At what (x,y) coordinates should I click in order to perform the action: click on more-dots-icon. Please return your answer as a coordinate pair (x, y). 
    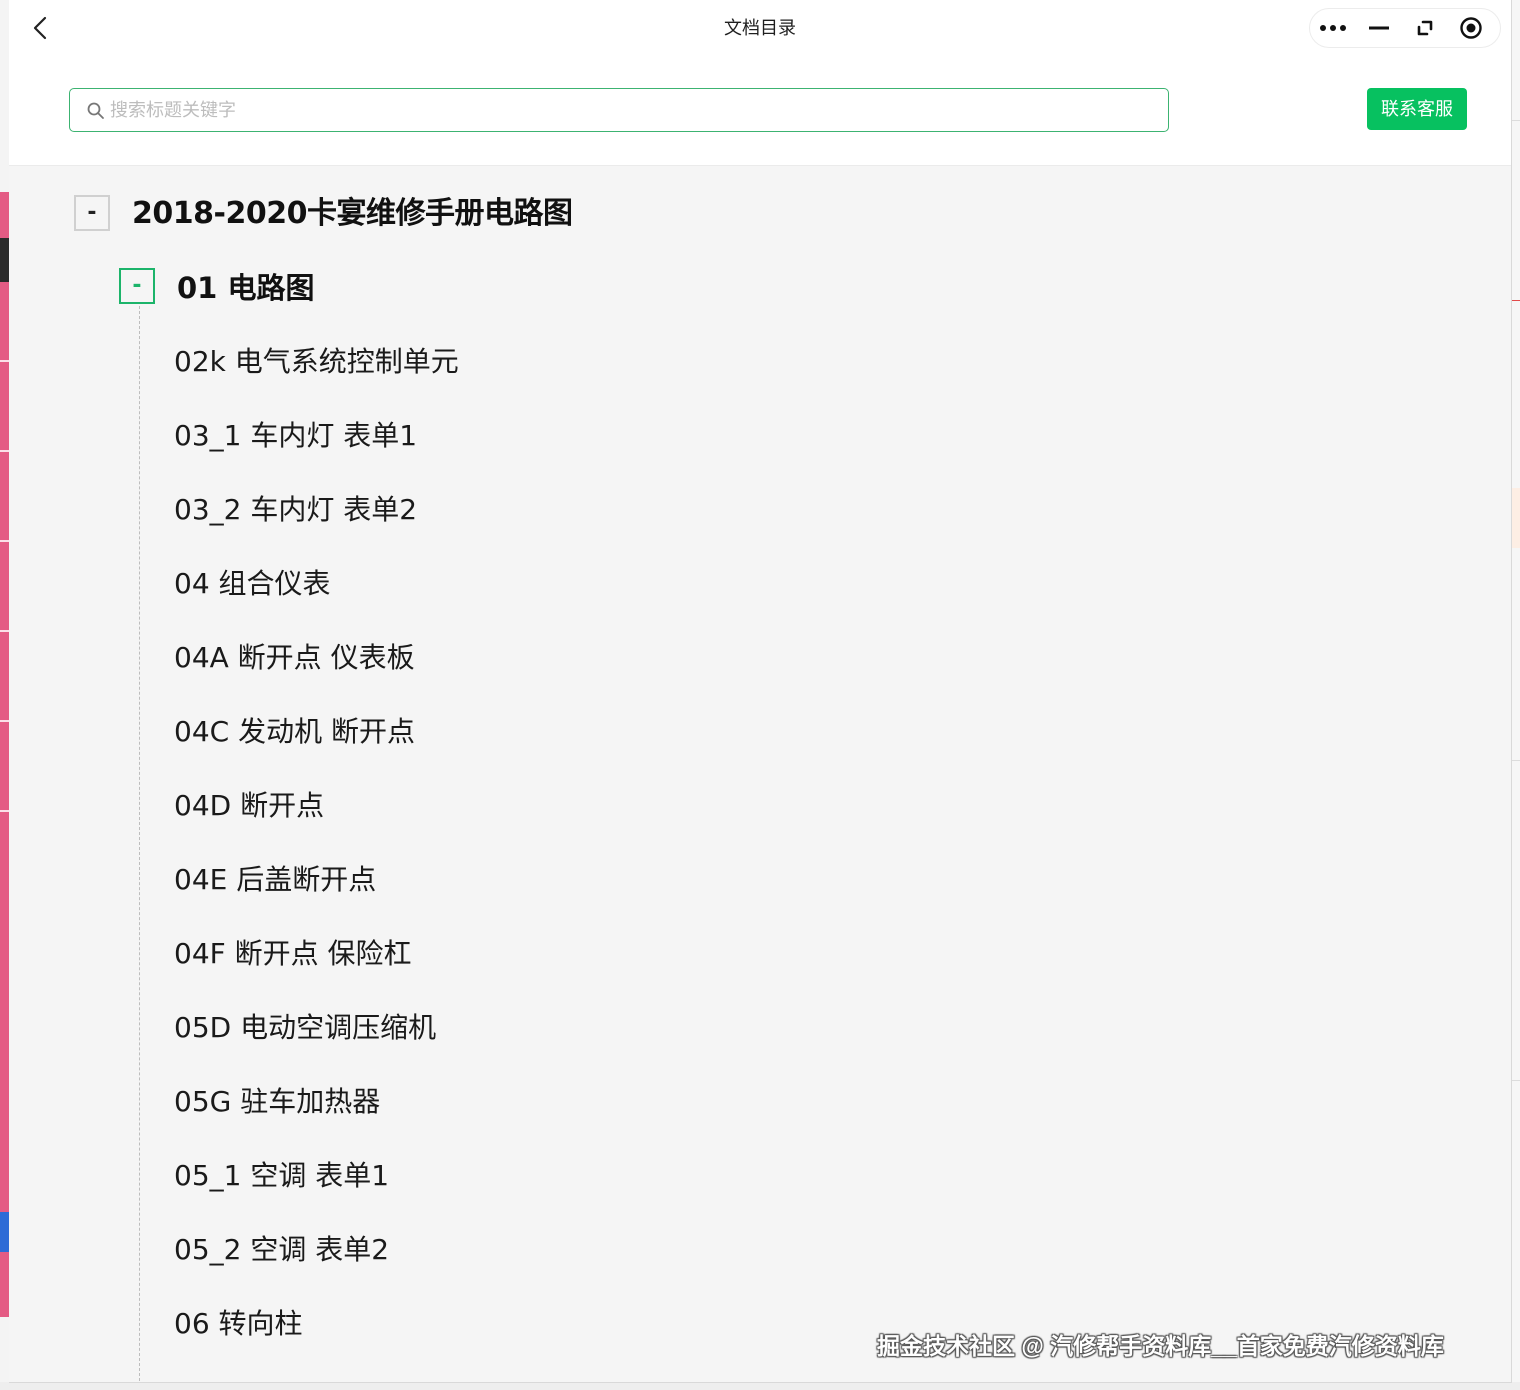
    Looking at the image, I should click on (1333, 28).